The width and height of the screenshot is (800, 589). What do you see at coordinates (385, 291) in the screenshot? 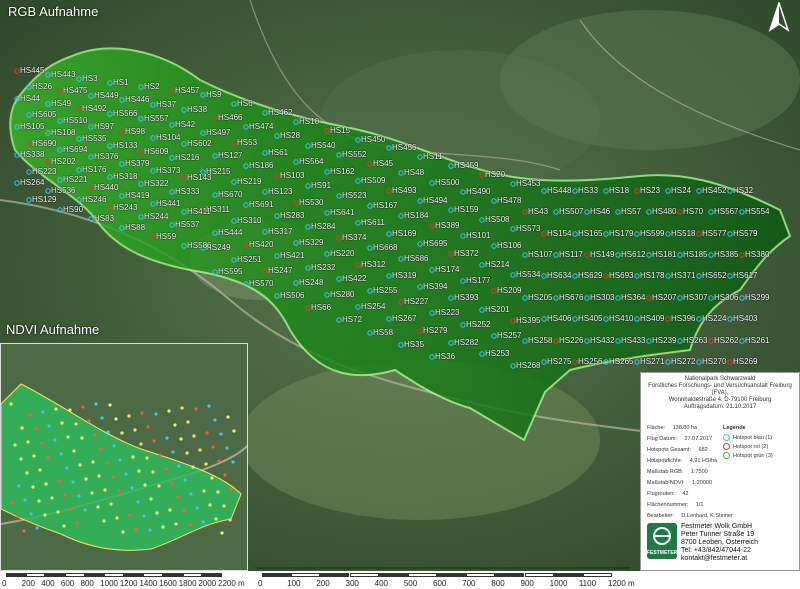
I see `hotspot-label: HS255` at bounding box center [385, 291].